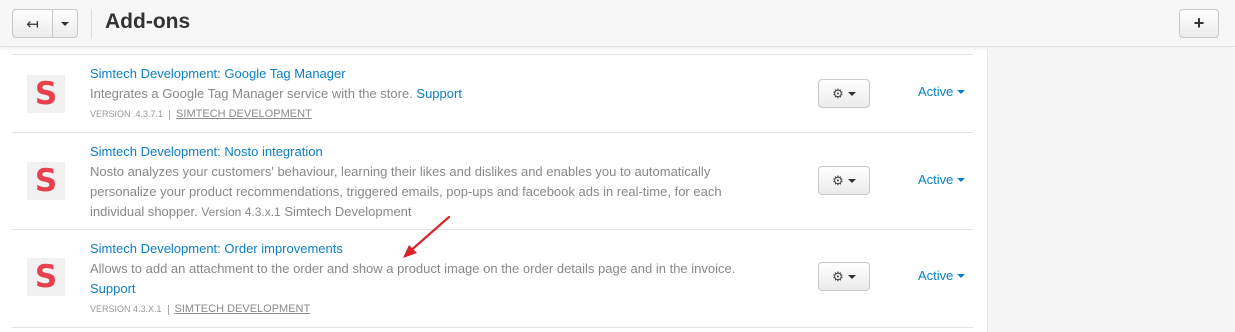 Image resolution: width=1235 pixels, height=332 pixels. I want to click on add-addon-button: +, so click(1199, 23).